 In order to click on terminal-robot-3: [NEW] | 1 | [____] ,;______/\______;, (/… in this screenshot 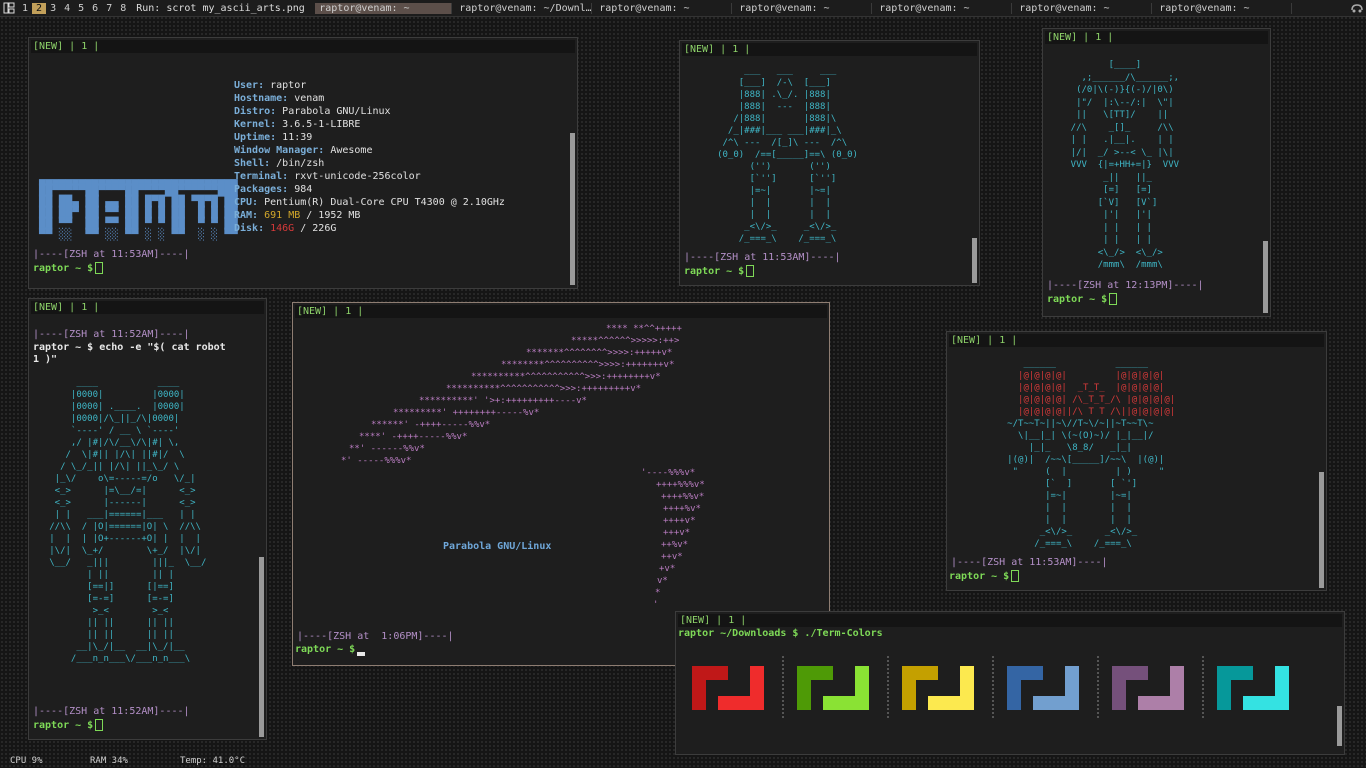, I will do `click(1156, 172)`.